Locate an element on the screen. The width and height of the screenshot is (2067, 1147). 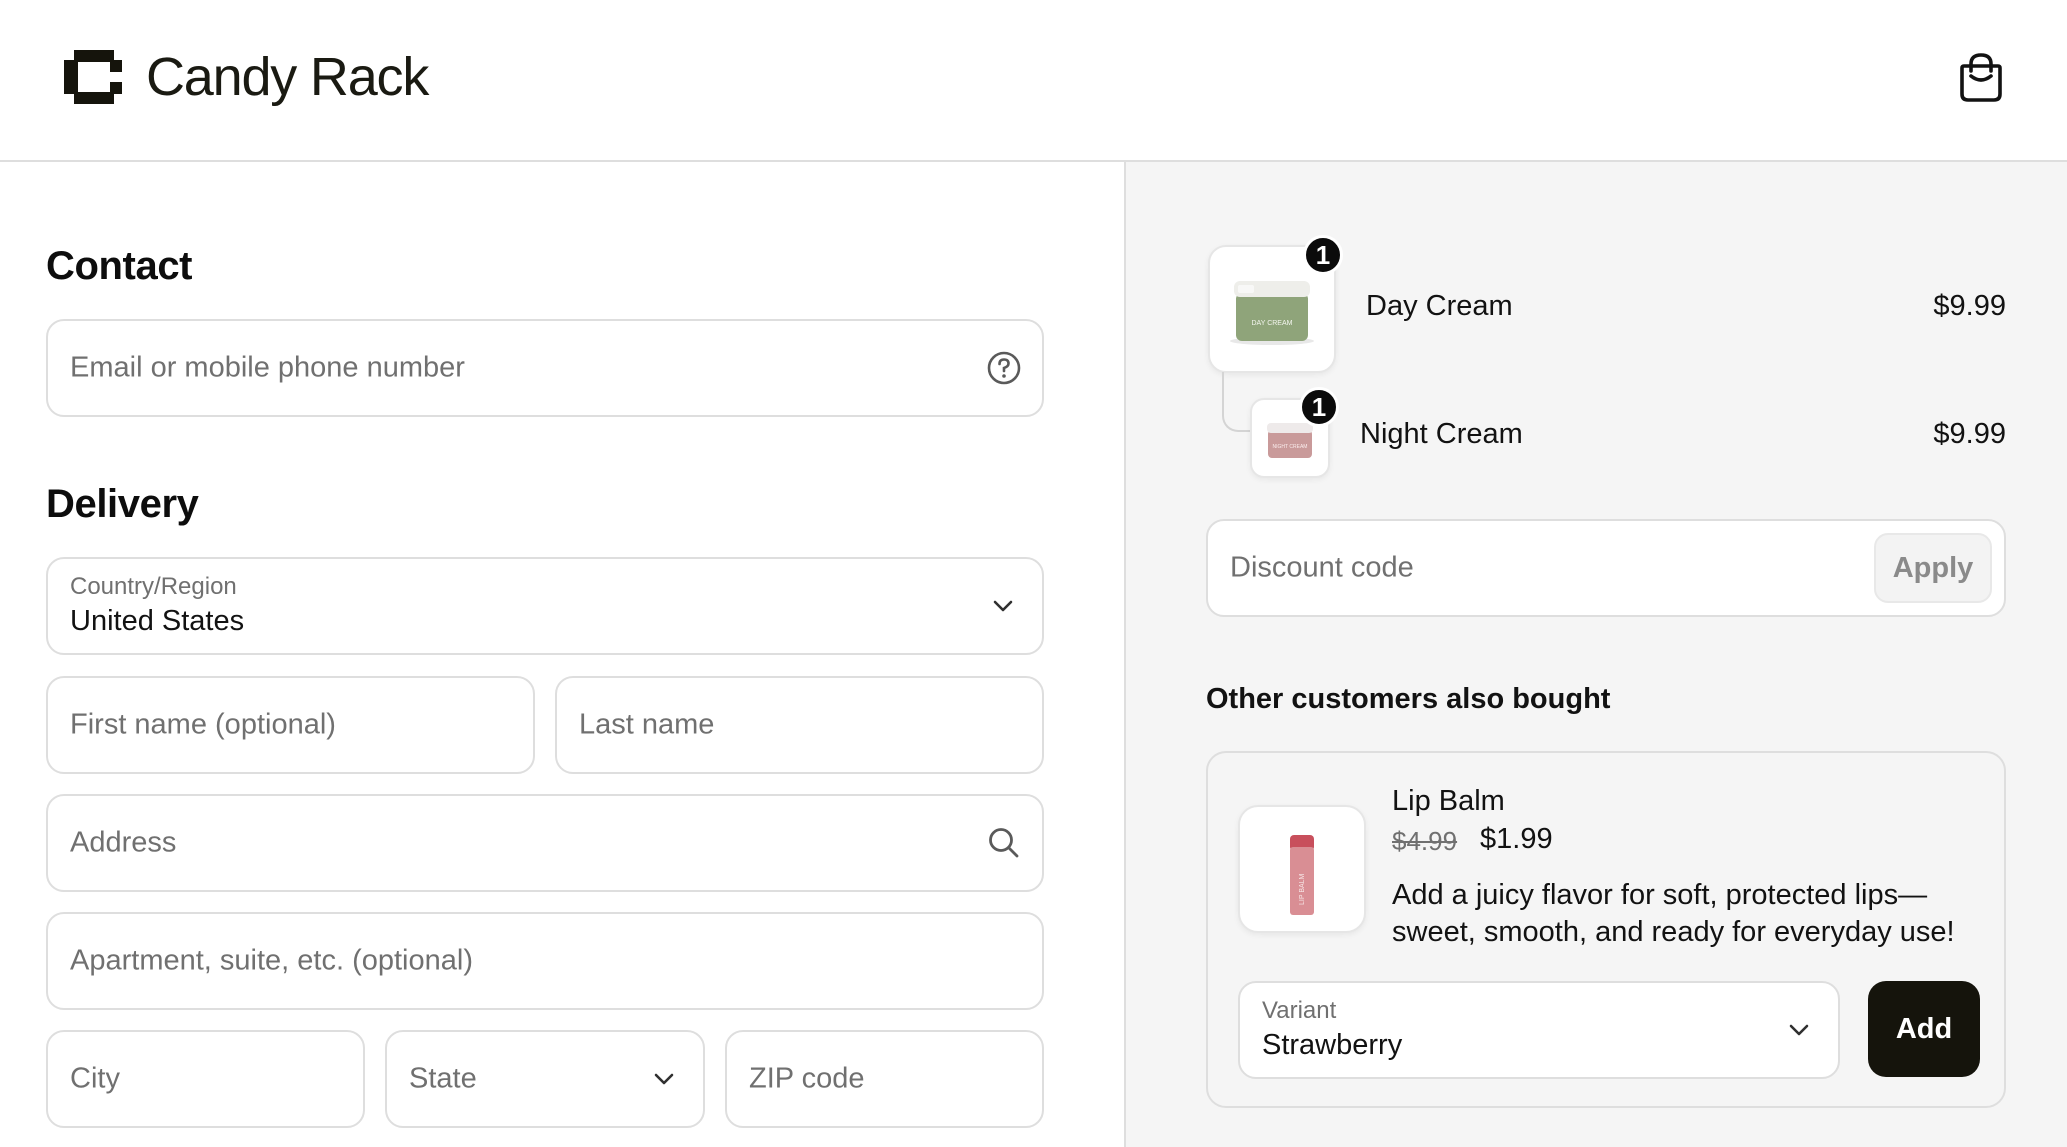
night-cream-label: NIGHT CREAM is located at coordinates (1290, 447).